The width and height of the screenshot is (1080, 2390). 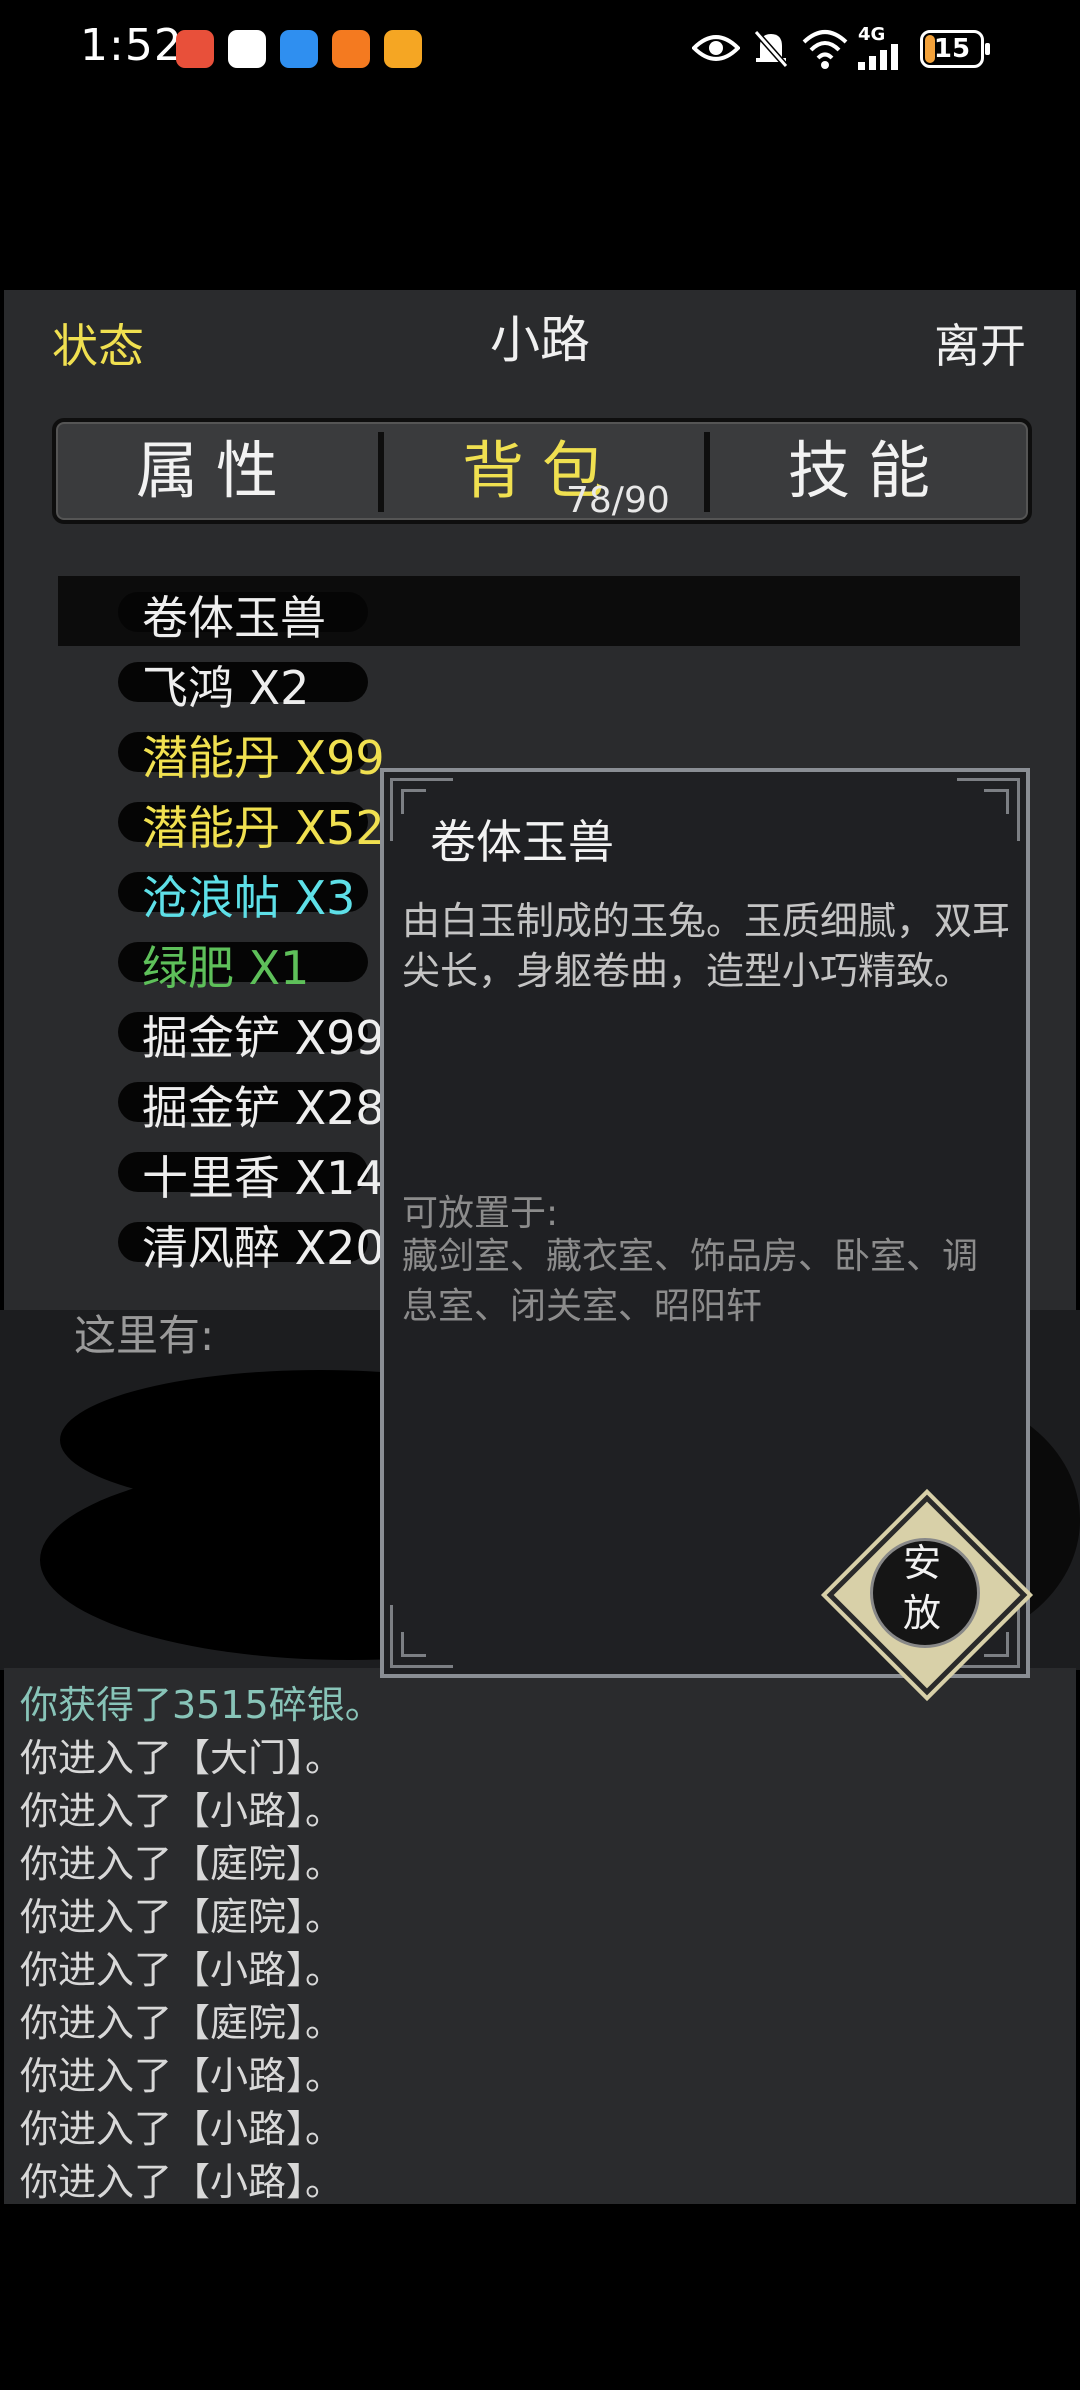 What do you see at coordinates (706, 946) in the screenshot?
I see `item-description: 由白玉制成的玉兔。玉质细腻，双耳尖长，身躯卷曲，造型小巧精致。` at bounding box center [706, 946].